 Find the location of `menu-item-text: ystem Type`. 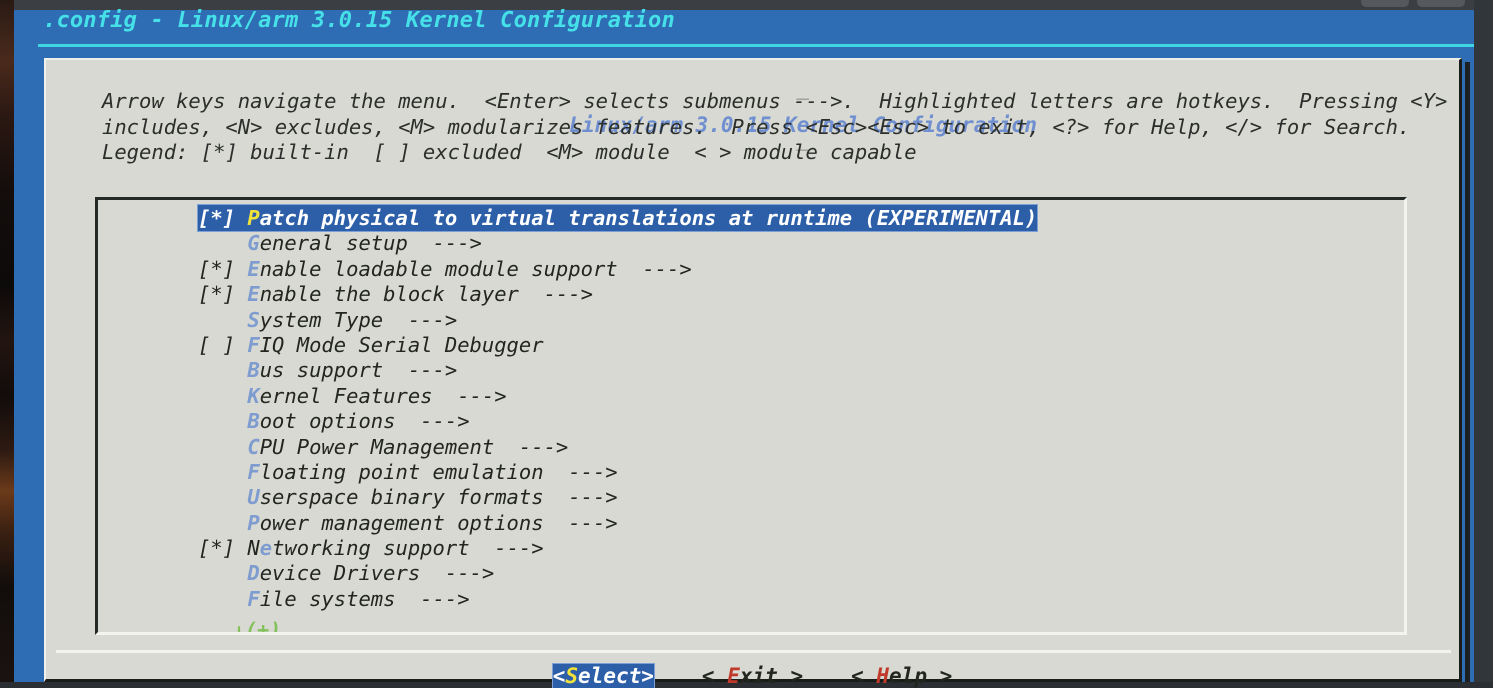

menu-item-text: ystem Type is located at coordinates (321, 319).